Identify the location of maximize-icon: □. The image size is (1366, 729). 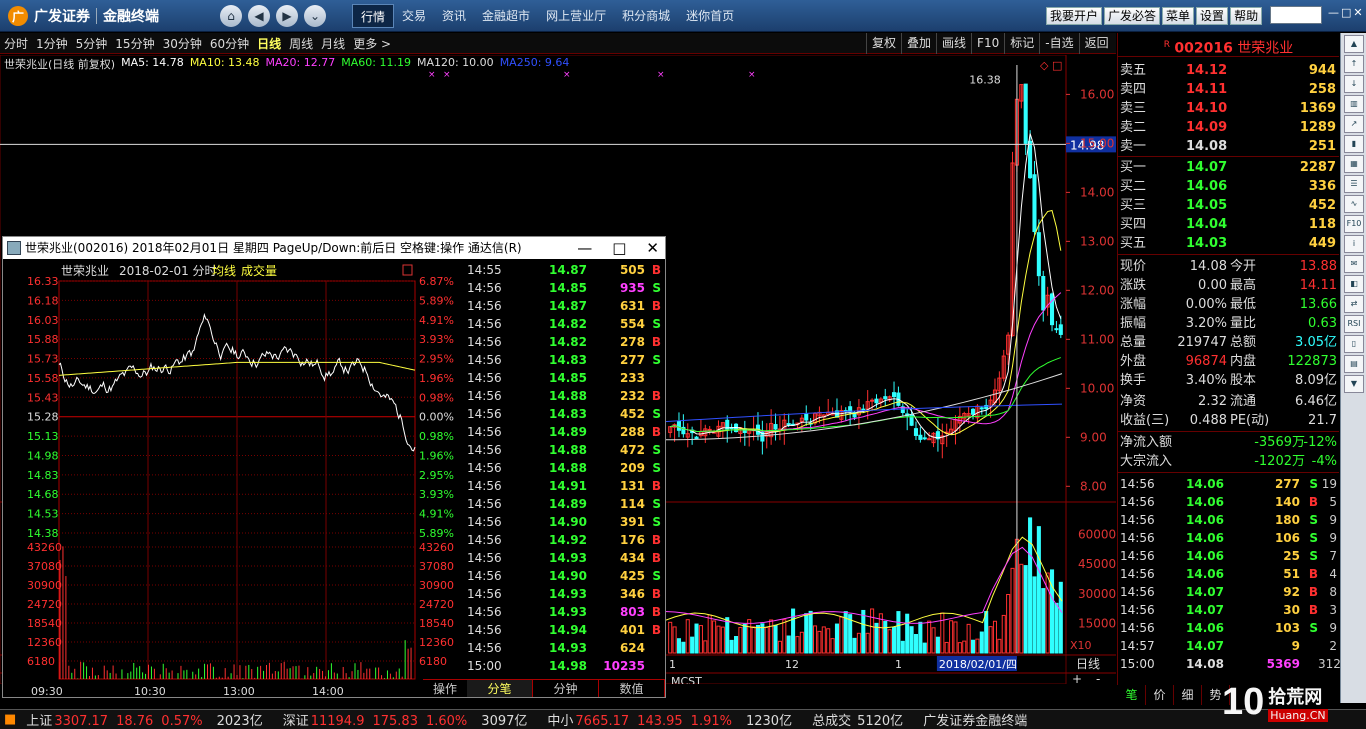
(1346, 12).